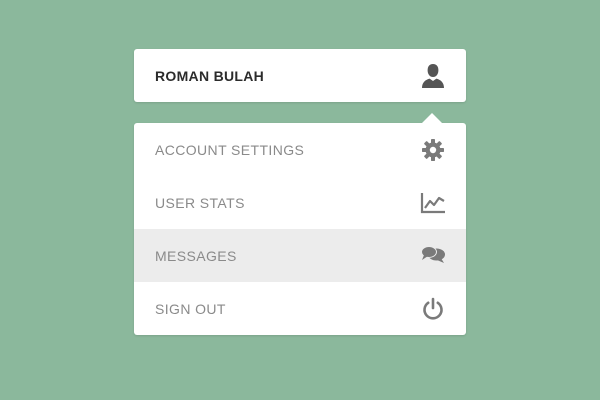  What do you see at coordinates (200, 202) in the screenshot?
I see `menu-item-label: USER STATS` at bounding box center [200, 202].